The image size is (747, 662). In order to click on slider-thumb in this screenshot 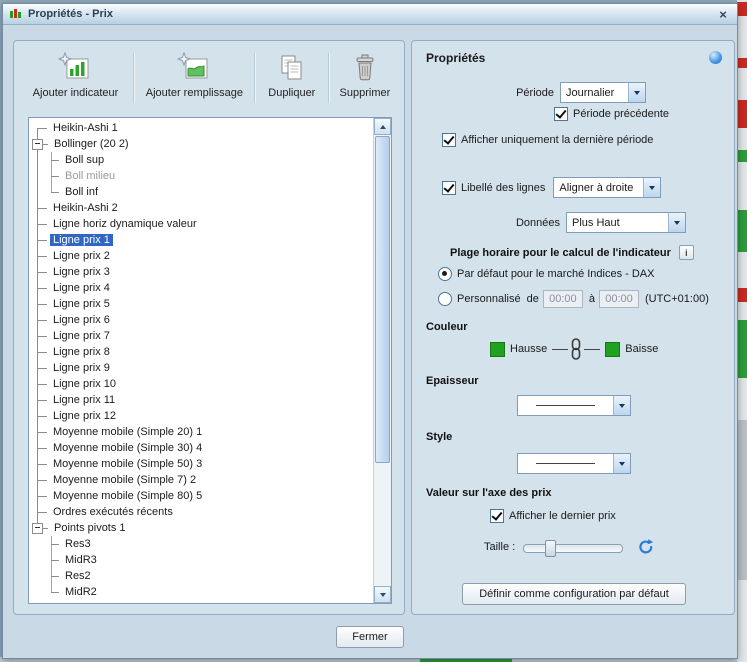, I will do `click(551, 548)`.